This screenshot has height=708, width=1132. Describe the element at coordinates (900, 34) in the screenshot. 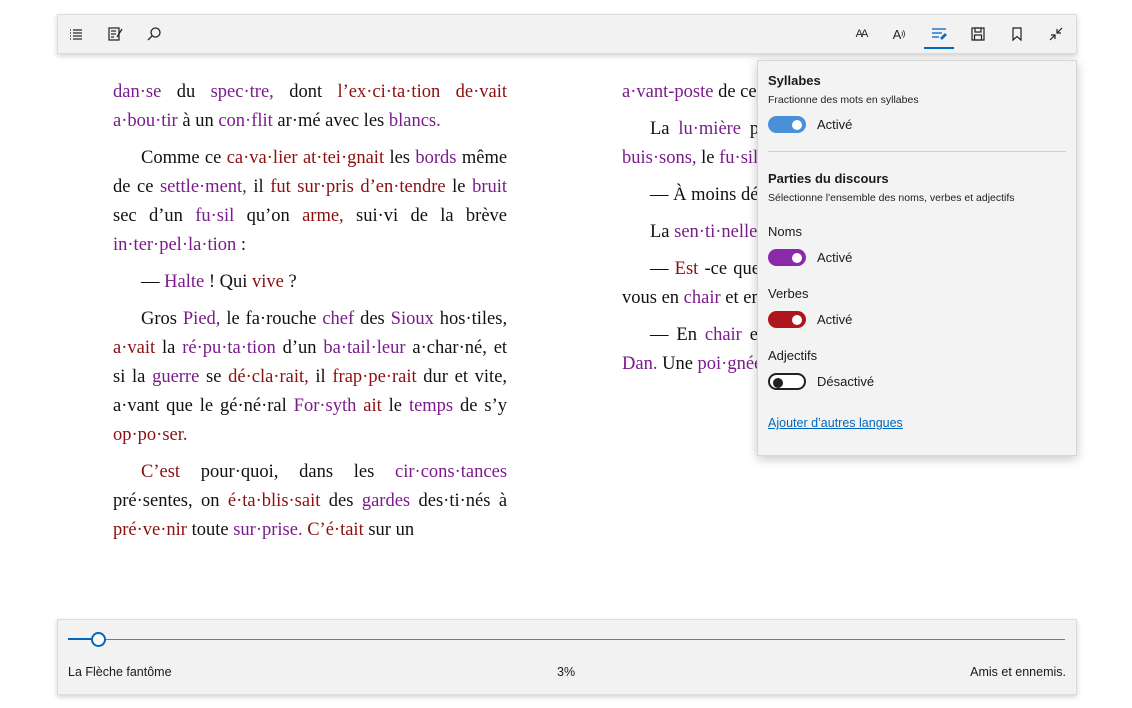

I see `read-aloud-icon: A` at that location.